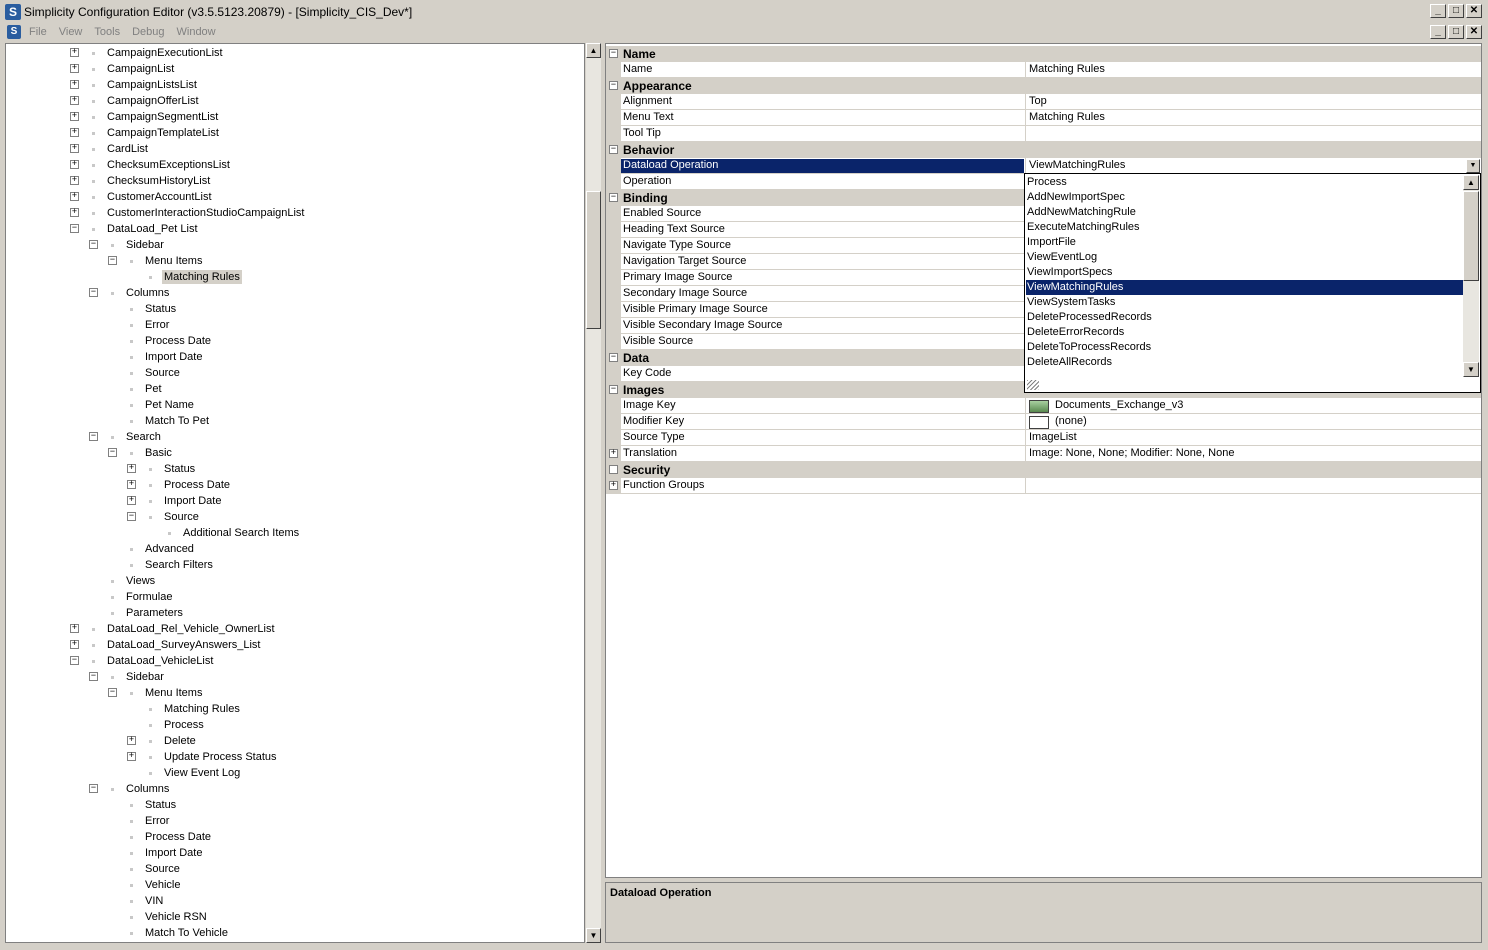 The image size is (1488, 950). I want to click on tree-node-label: Basic, so click(158, 453).